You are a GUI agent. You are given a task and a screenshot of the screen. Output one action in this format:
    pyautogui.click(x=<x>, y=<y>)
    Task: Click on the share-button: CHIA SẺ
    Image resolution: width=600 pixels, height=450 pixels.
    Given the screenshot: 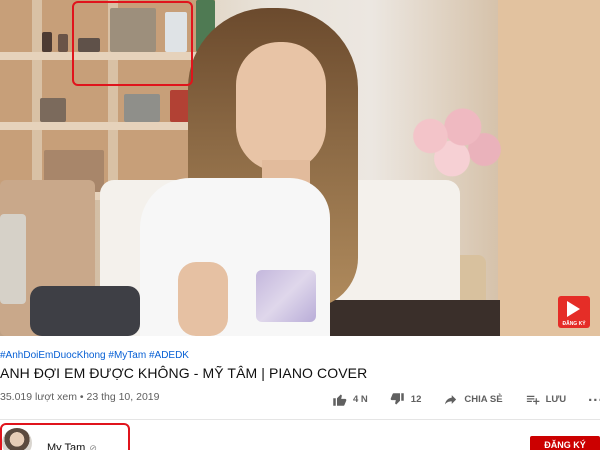 What is the action you would take?
    pyautogui.click(x=473, y=399)
    